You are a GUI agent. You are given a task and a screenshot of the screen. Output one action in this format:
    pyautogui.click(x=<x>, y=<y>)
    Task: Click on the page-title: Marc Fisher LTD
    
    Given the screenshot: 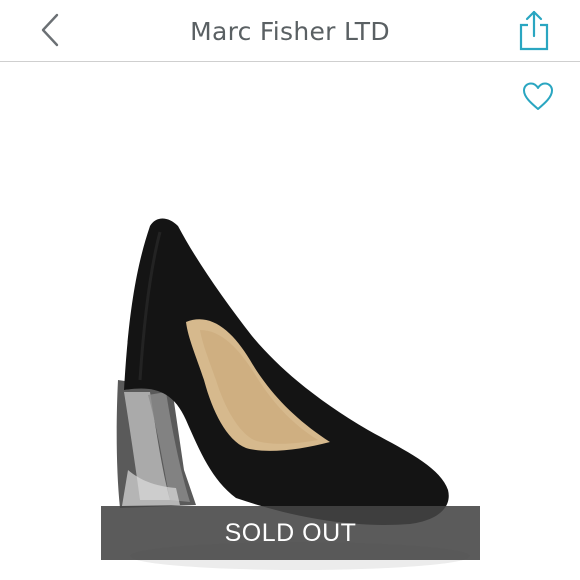 What is the action you would take?
    pyautogui.click(x=290, y=31)
    